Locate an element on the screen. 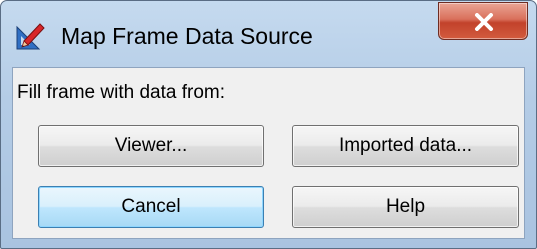 The image size is (537, 249). close-icon is located at coordinates (484, 22).